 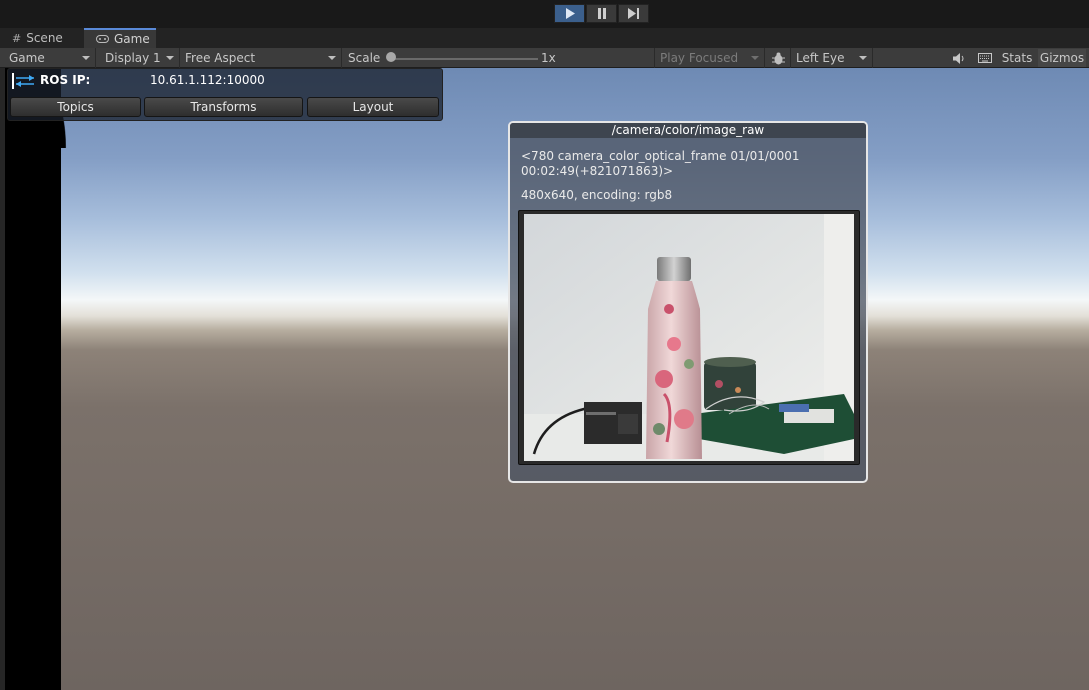 What do you see at coordinates (463, 59) in the screenshot?
I see `scale-slider-track` at bounding box center [463, 59].